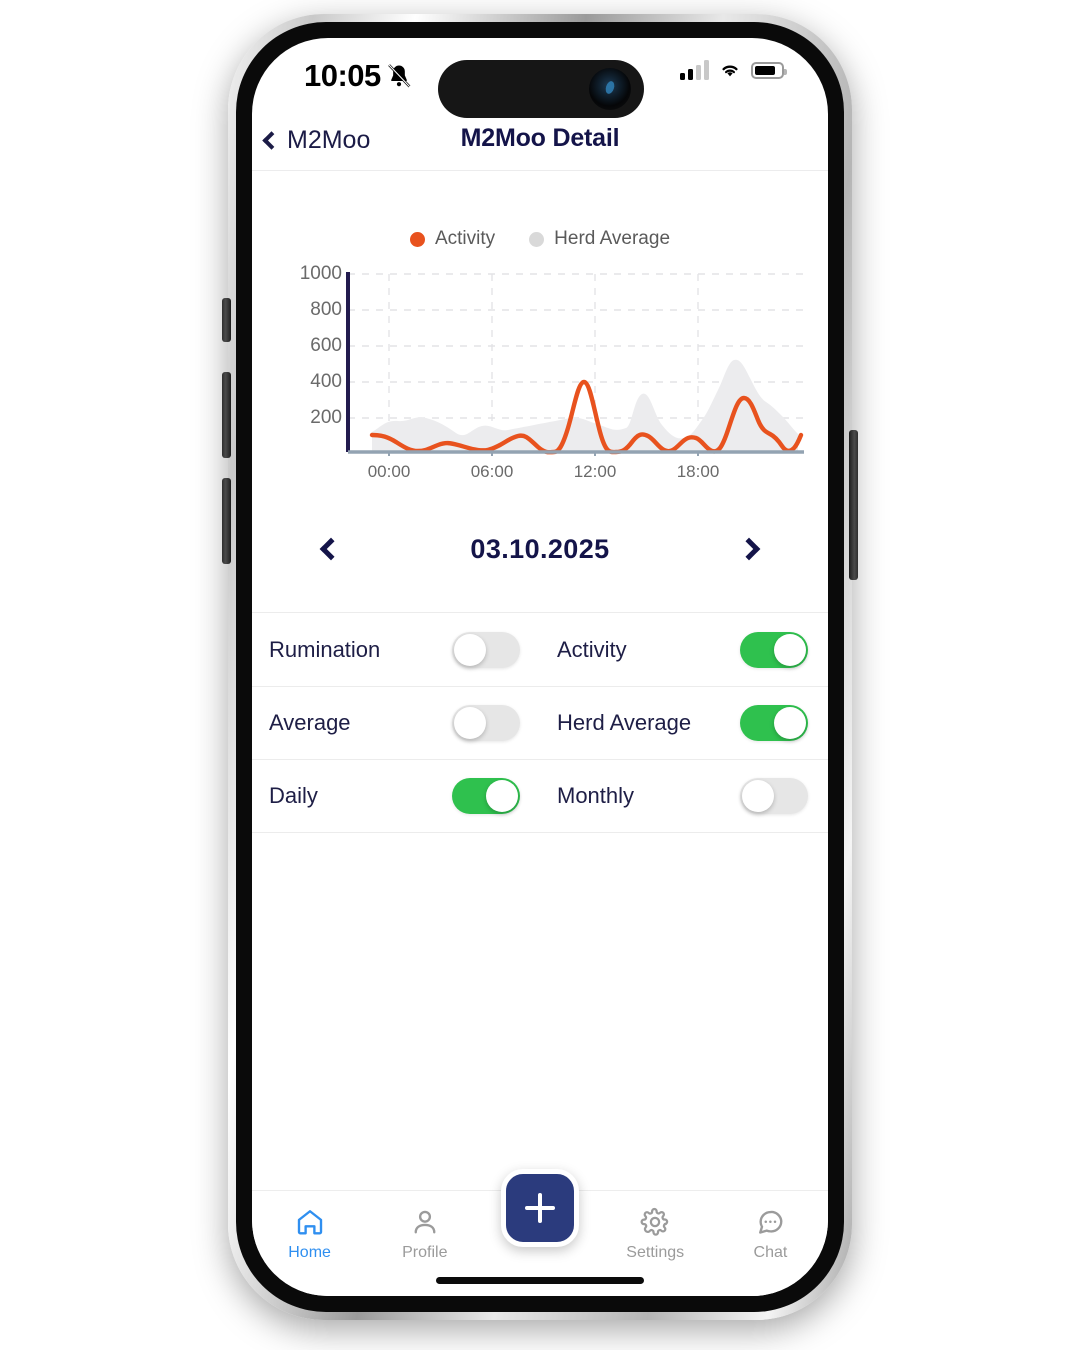  Describe the element at coordinates (540, 170) in the screenshot. I see `navigation-divider` at that location.